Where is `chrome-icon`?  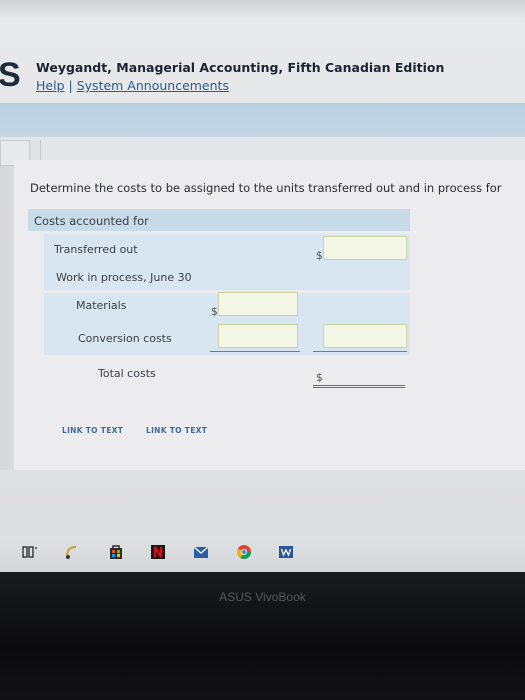
chrome-icon is located at coordinates (244, 552).